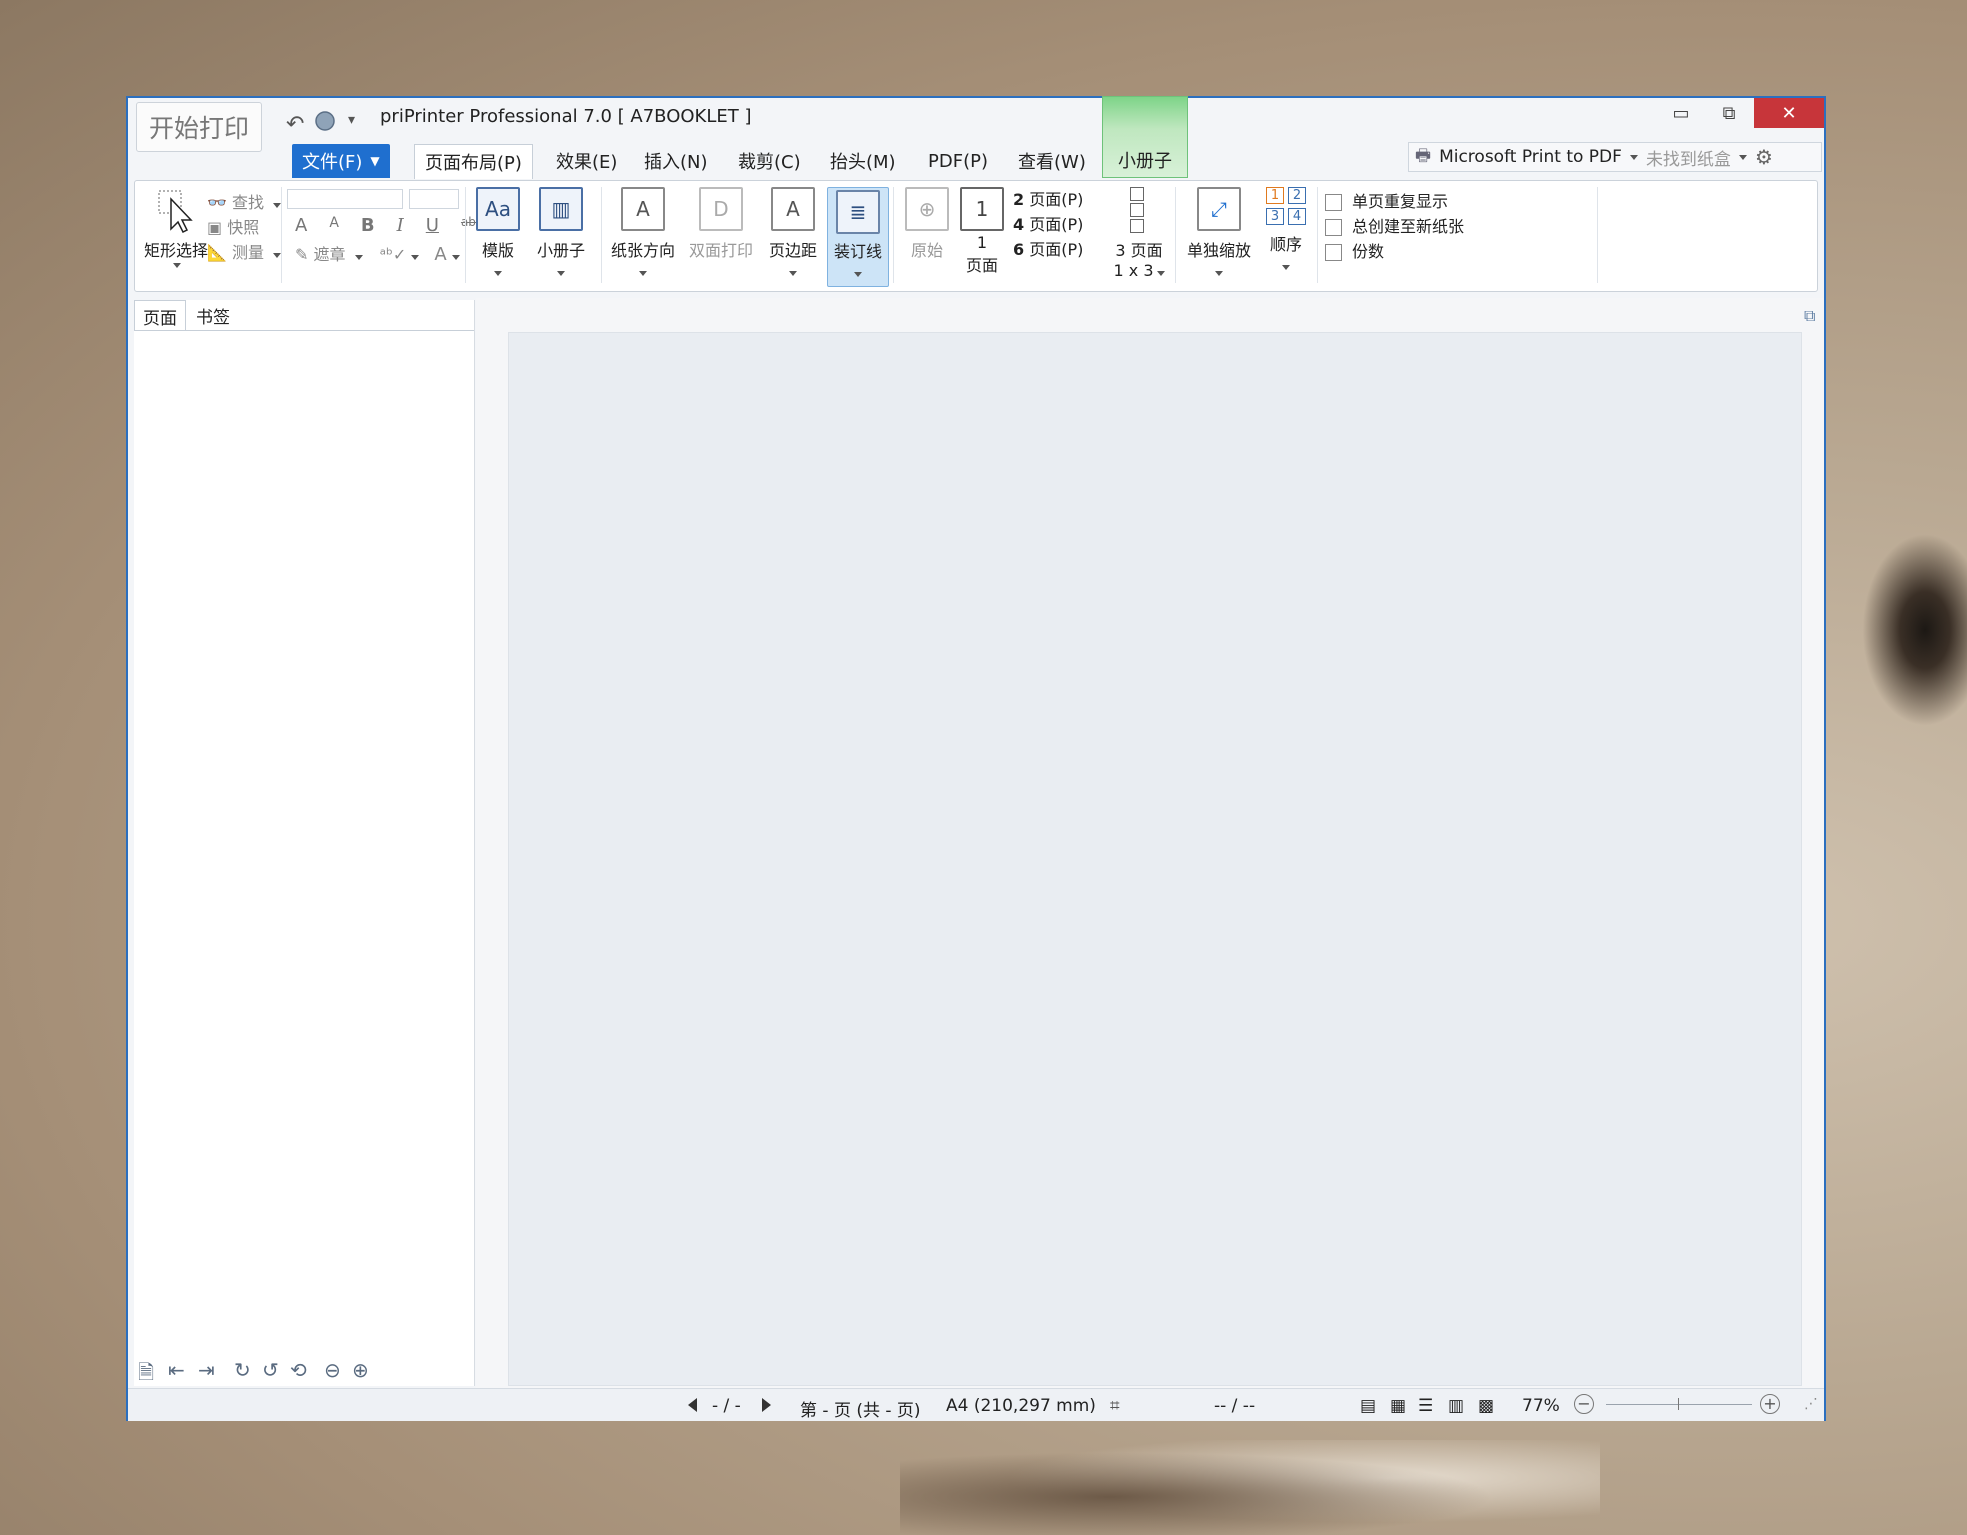 The width and height of the screenshot is (1967, 1535). Describe the element at coordinates (360, 1370) in the screenshot. I see `zoom-in-icon: ⊕` at that location.